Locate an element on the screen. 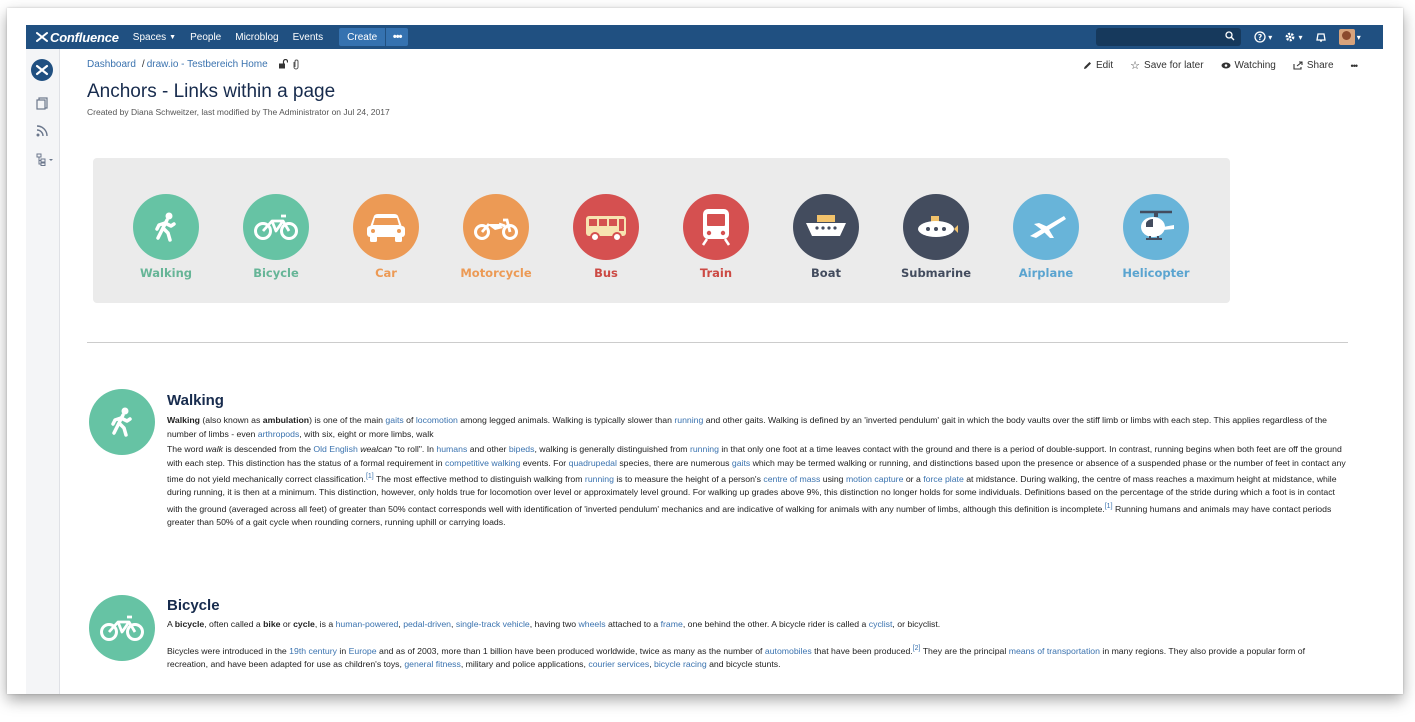 This screenshot has height=722, width=1415. search-input is located at coordinates (1168, 37).